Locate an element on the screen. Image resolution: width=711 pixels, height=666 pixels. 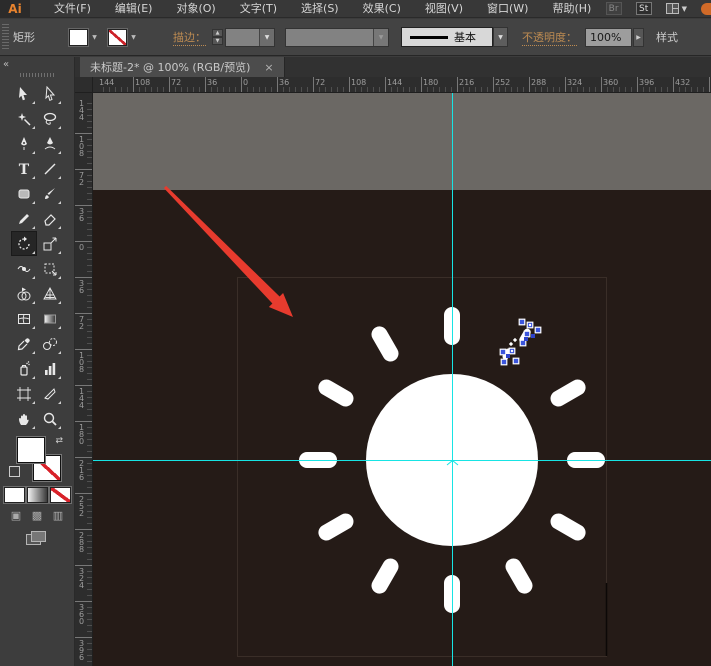
fill-proxy is located at coordinates (31, 450).